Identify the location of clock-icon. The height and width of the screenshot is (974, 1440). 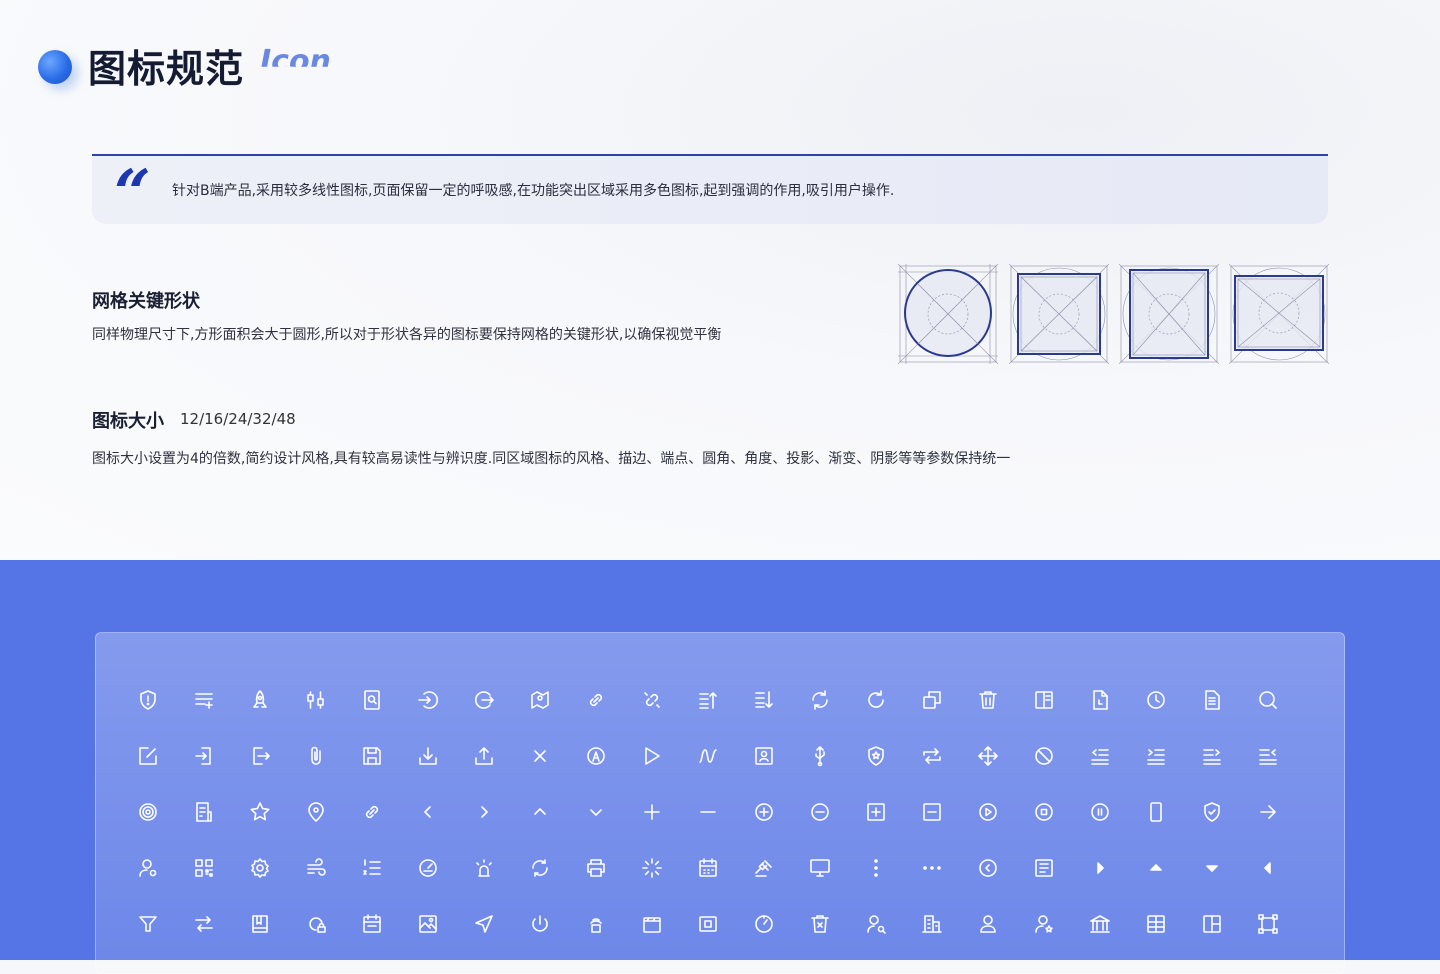
(1156, 700).